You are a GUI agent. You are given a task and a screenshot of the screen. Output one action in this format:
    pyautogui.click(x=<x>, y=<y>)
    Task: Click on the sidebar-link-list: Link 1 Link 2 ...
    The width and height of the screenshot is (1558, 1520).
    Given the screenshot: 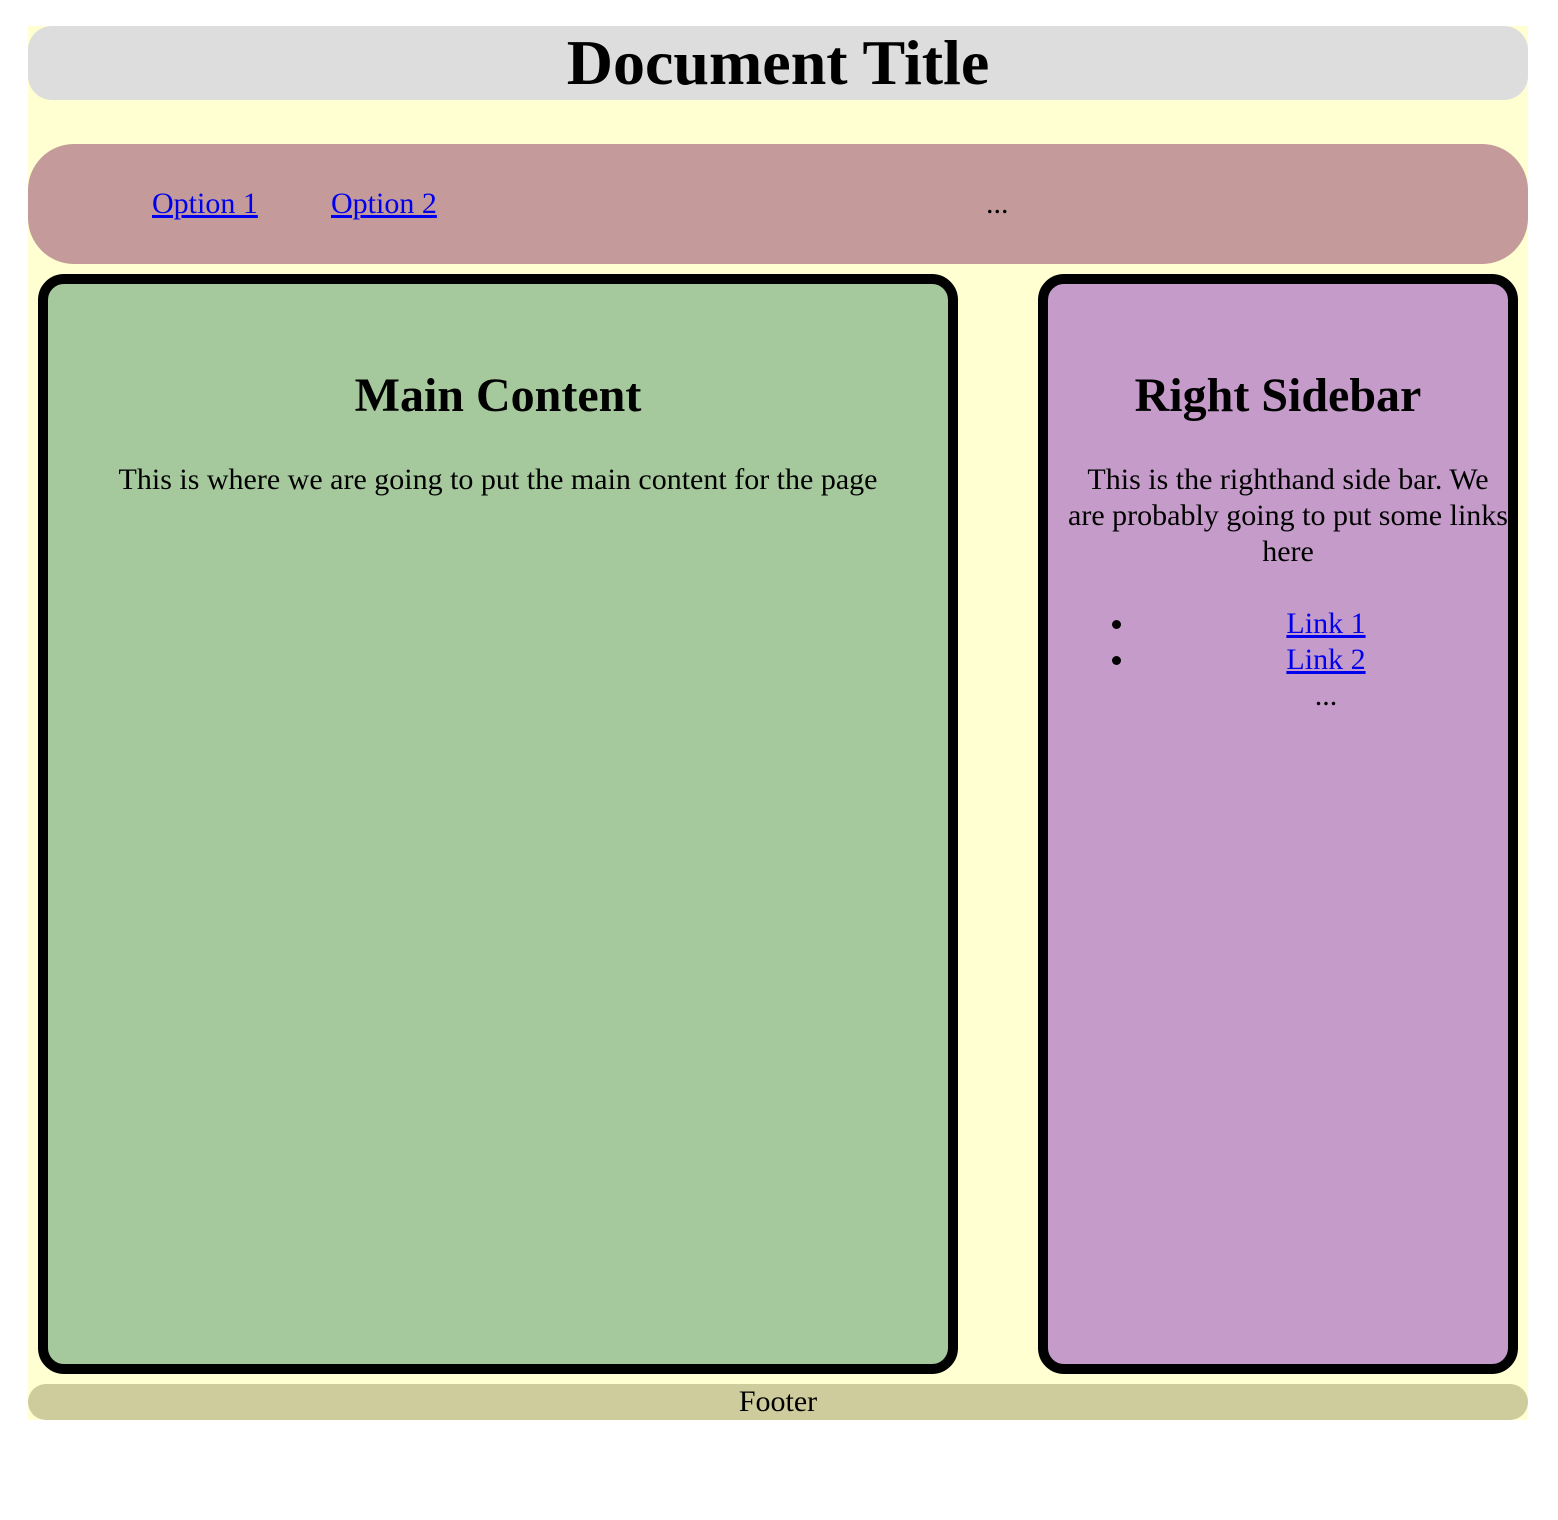 What is the action you would take?
    pyautogui.click(x=1326, y=660)
    